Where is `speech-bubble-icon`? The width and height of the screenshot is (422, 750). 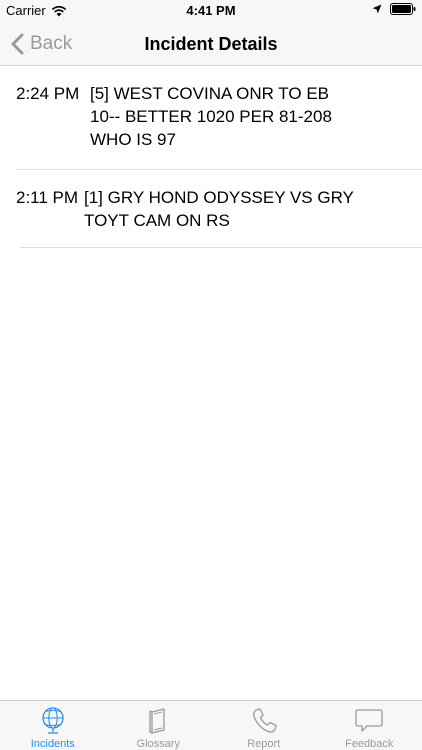 speech-bubble-icon is located at coordinates (369, 720).